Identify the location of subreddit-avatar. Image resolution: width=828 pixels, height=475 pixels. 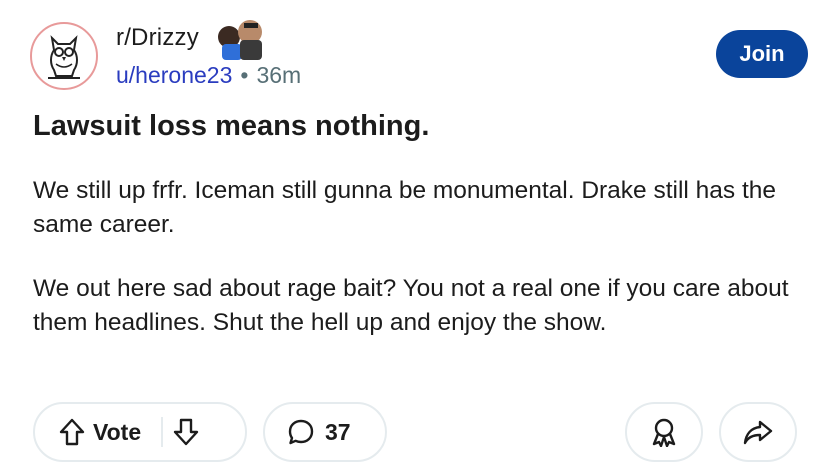
(64, 56).